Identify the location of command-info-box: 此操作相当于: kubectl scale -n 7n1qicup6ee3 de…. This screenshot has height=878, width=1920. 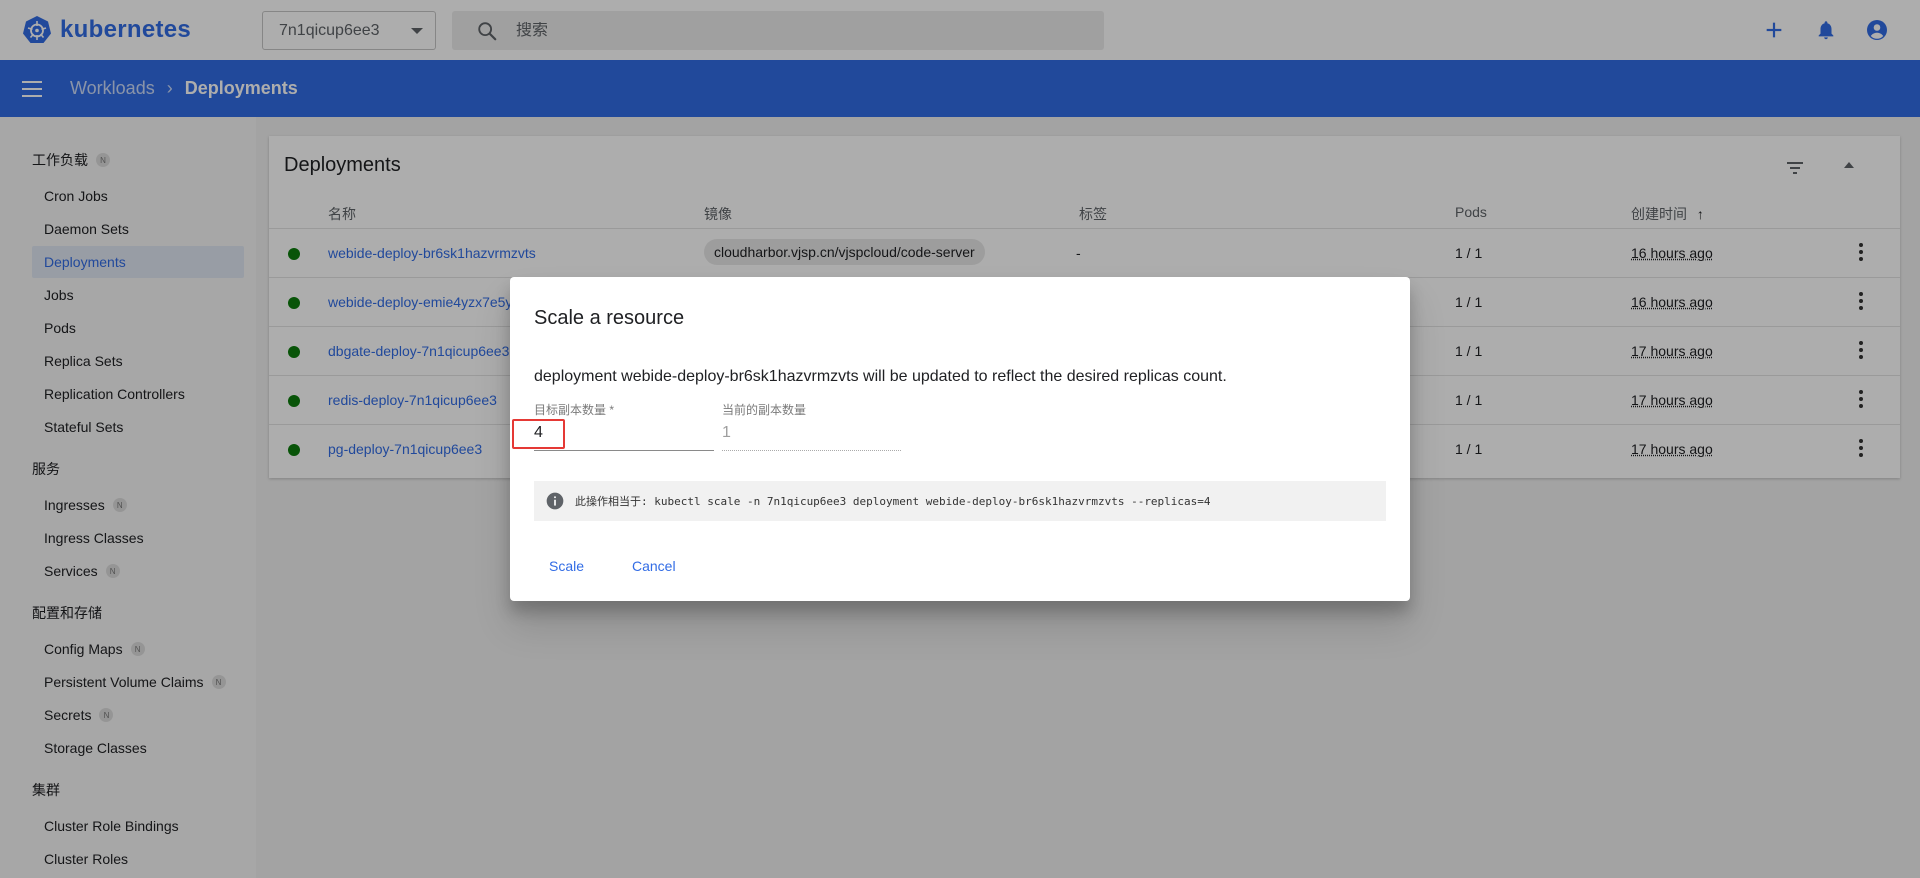
(960, 501).